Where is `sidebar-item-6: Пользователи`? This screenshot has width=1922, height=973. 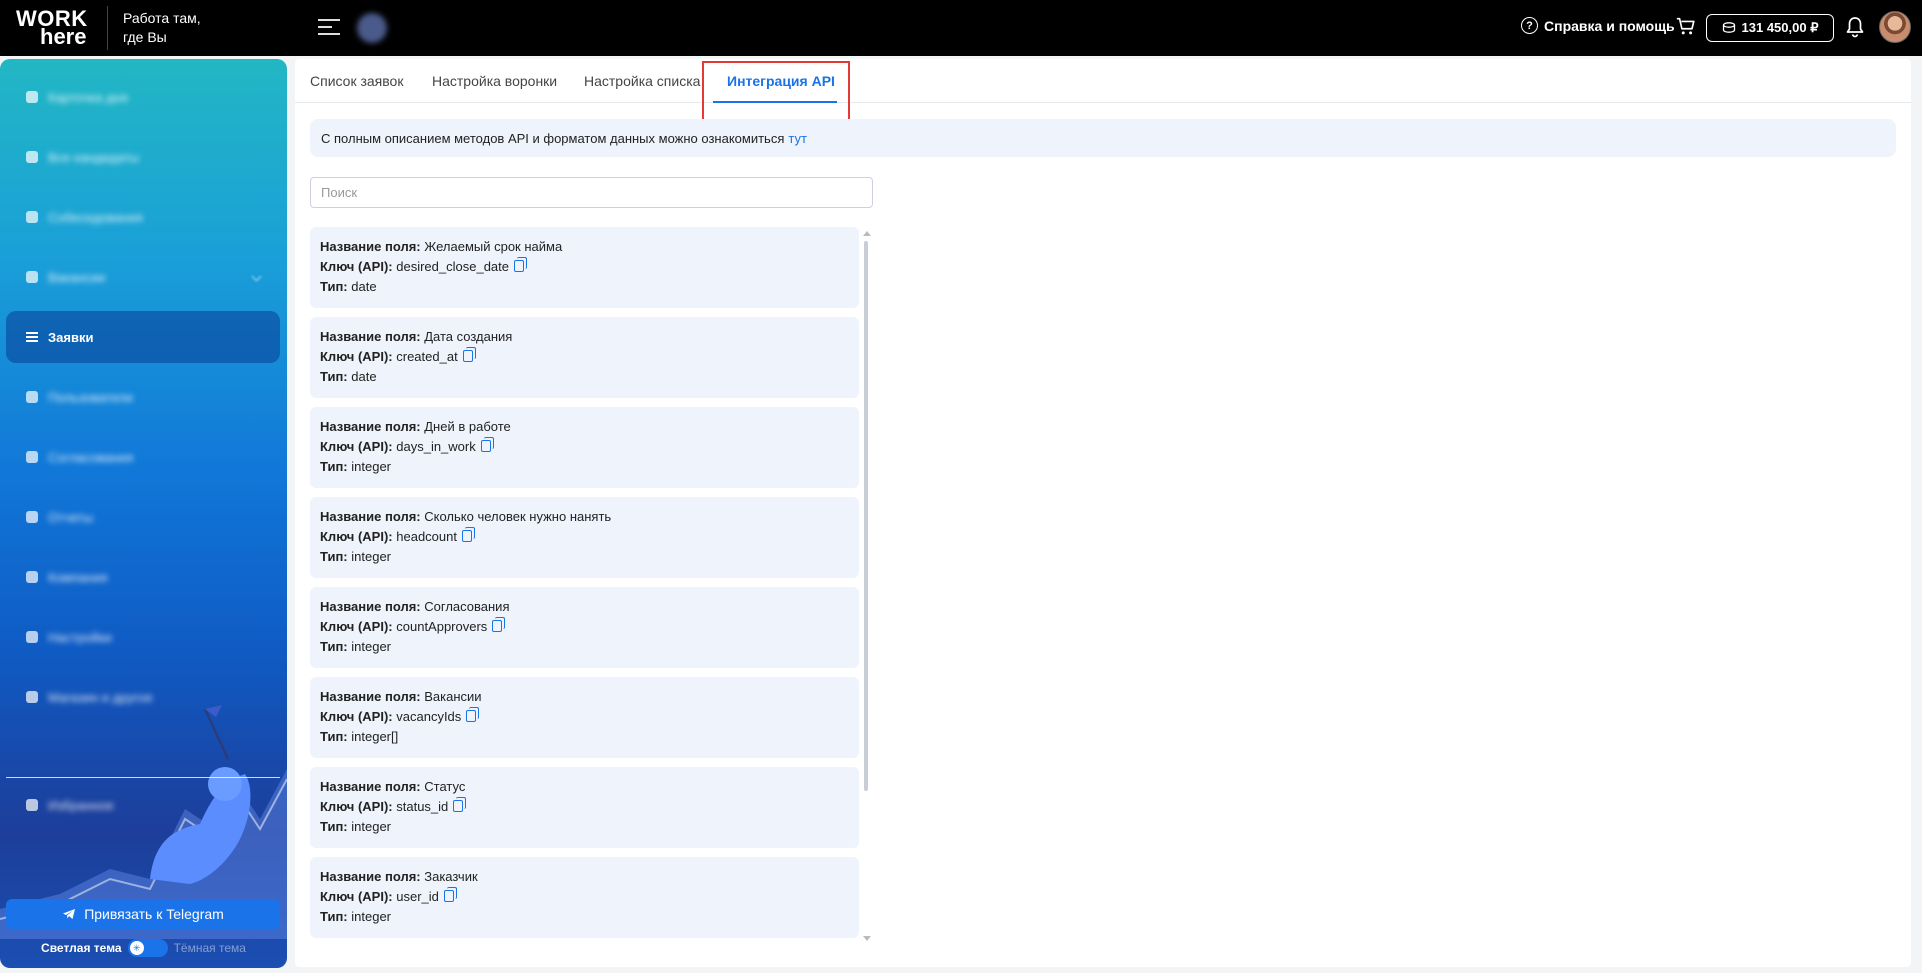 sidebar-item-6: Пользователи is located at coordinates (143, 397).